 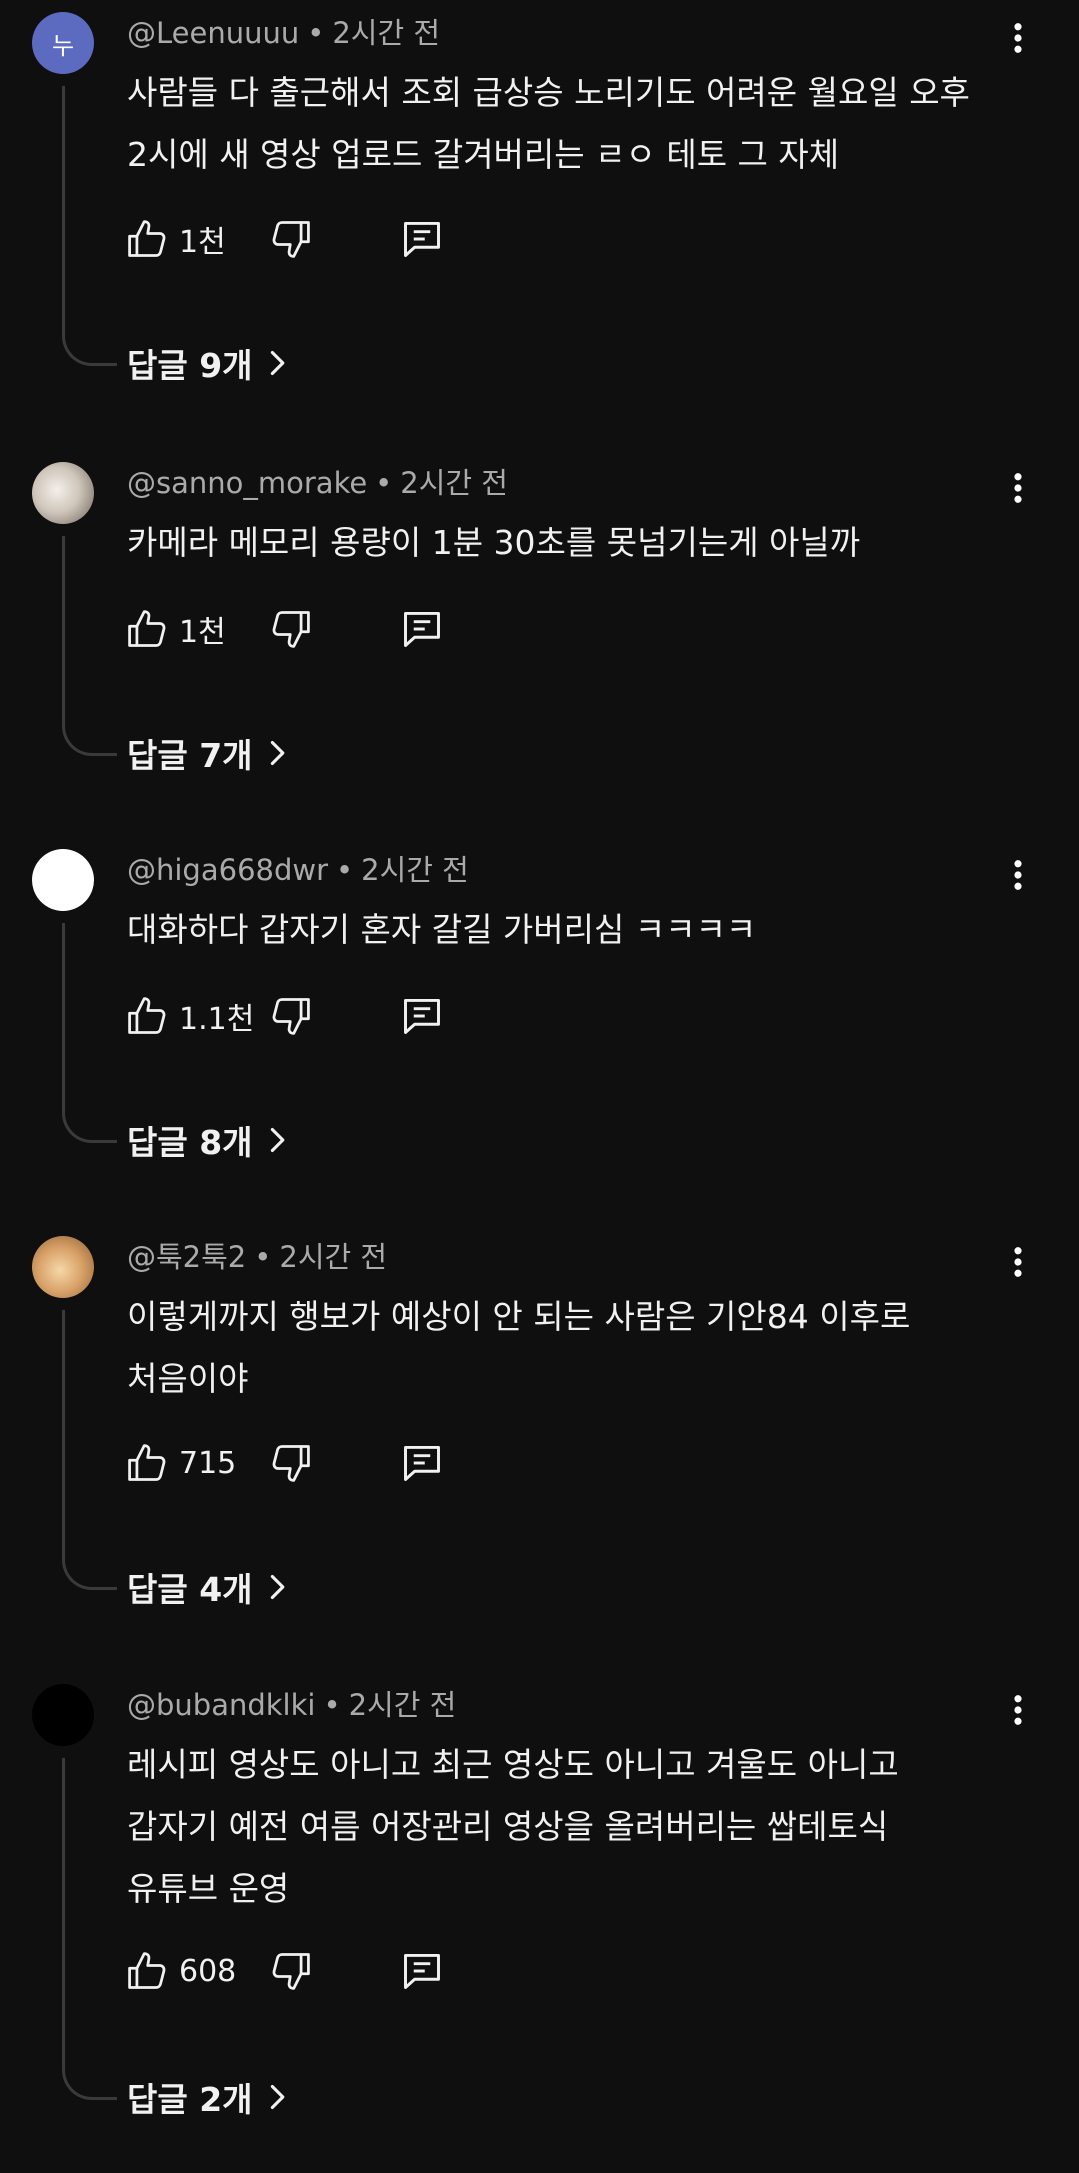 What do you see at coordinates (247, 483) in the screenshot?
I see `comment-author: @sanno_morake` at bounding box center [247, 483].